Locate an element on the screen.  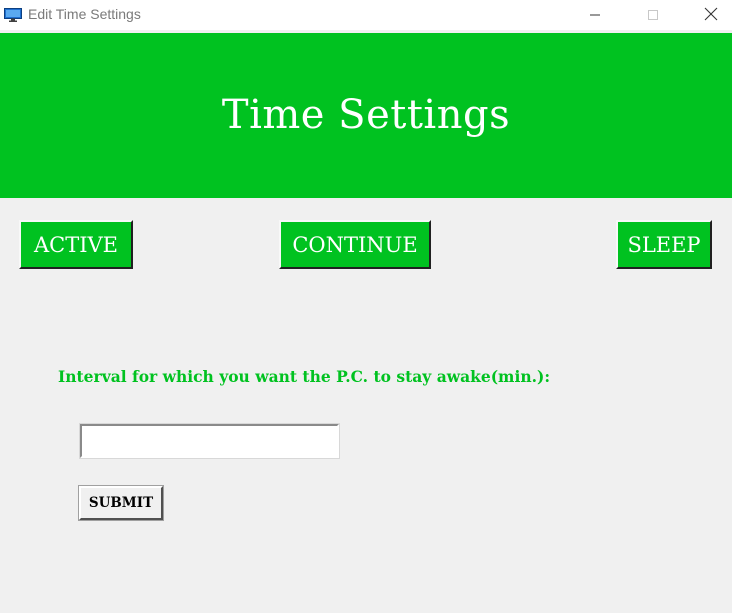
maximize-button is located at coordinates (653, 15).